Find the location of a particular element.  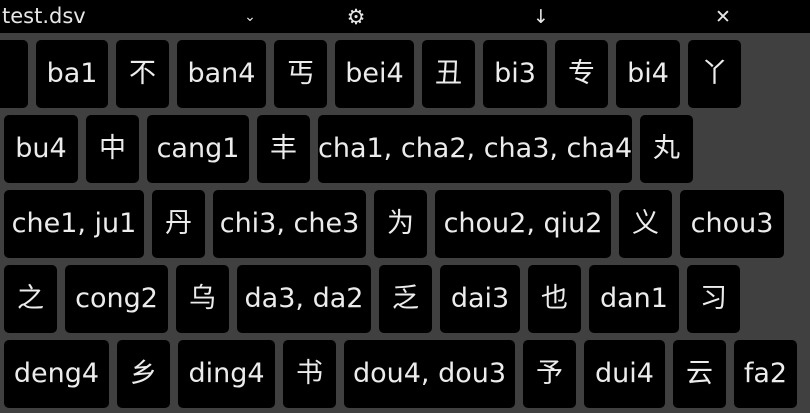

key-button: da3, da2 is located at coordinates (304, 299).